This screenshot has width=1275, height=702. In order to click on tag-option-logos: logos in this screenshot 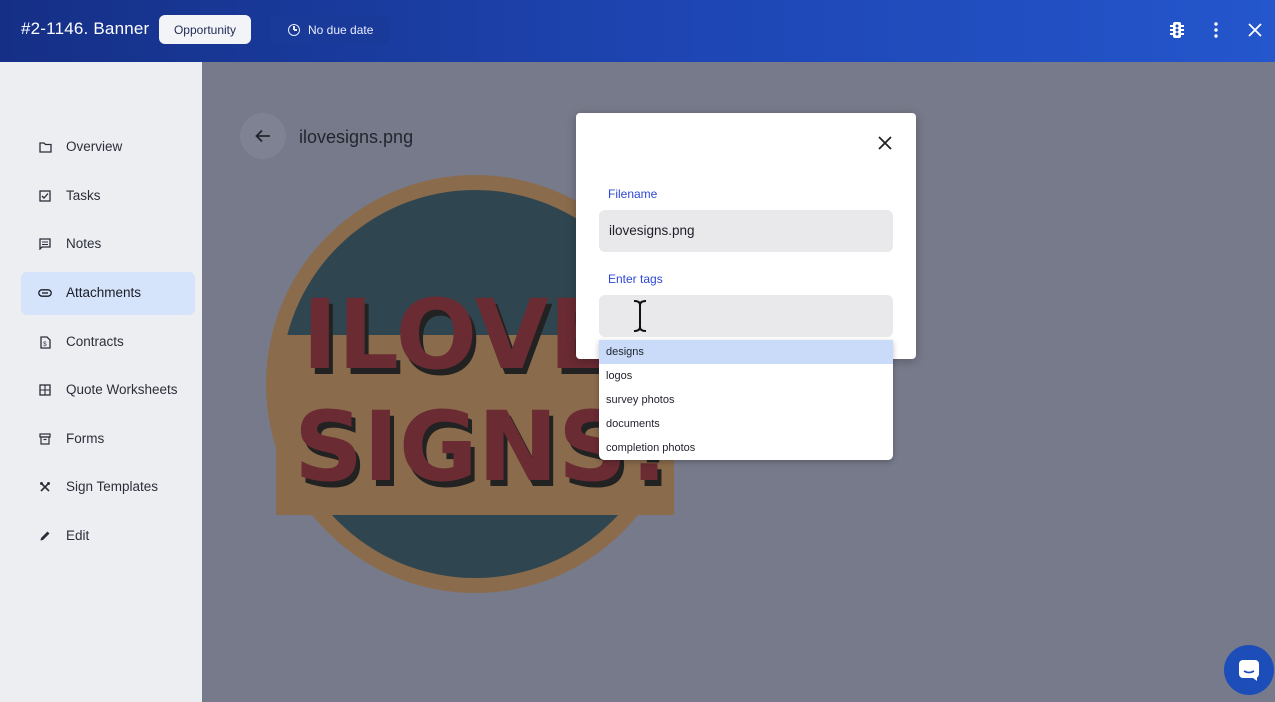, I will do `click(746, 376)`.